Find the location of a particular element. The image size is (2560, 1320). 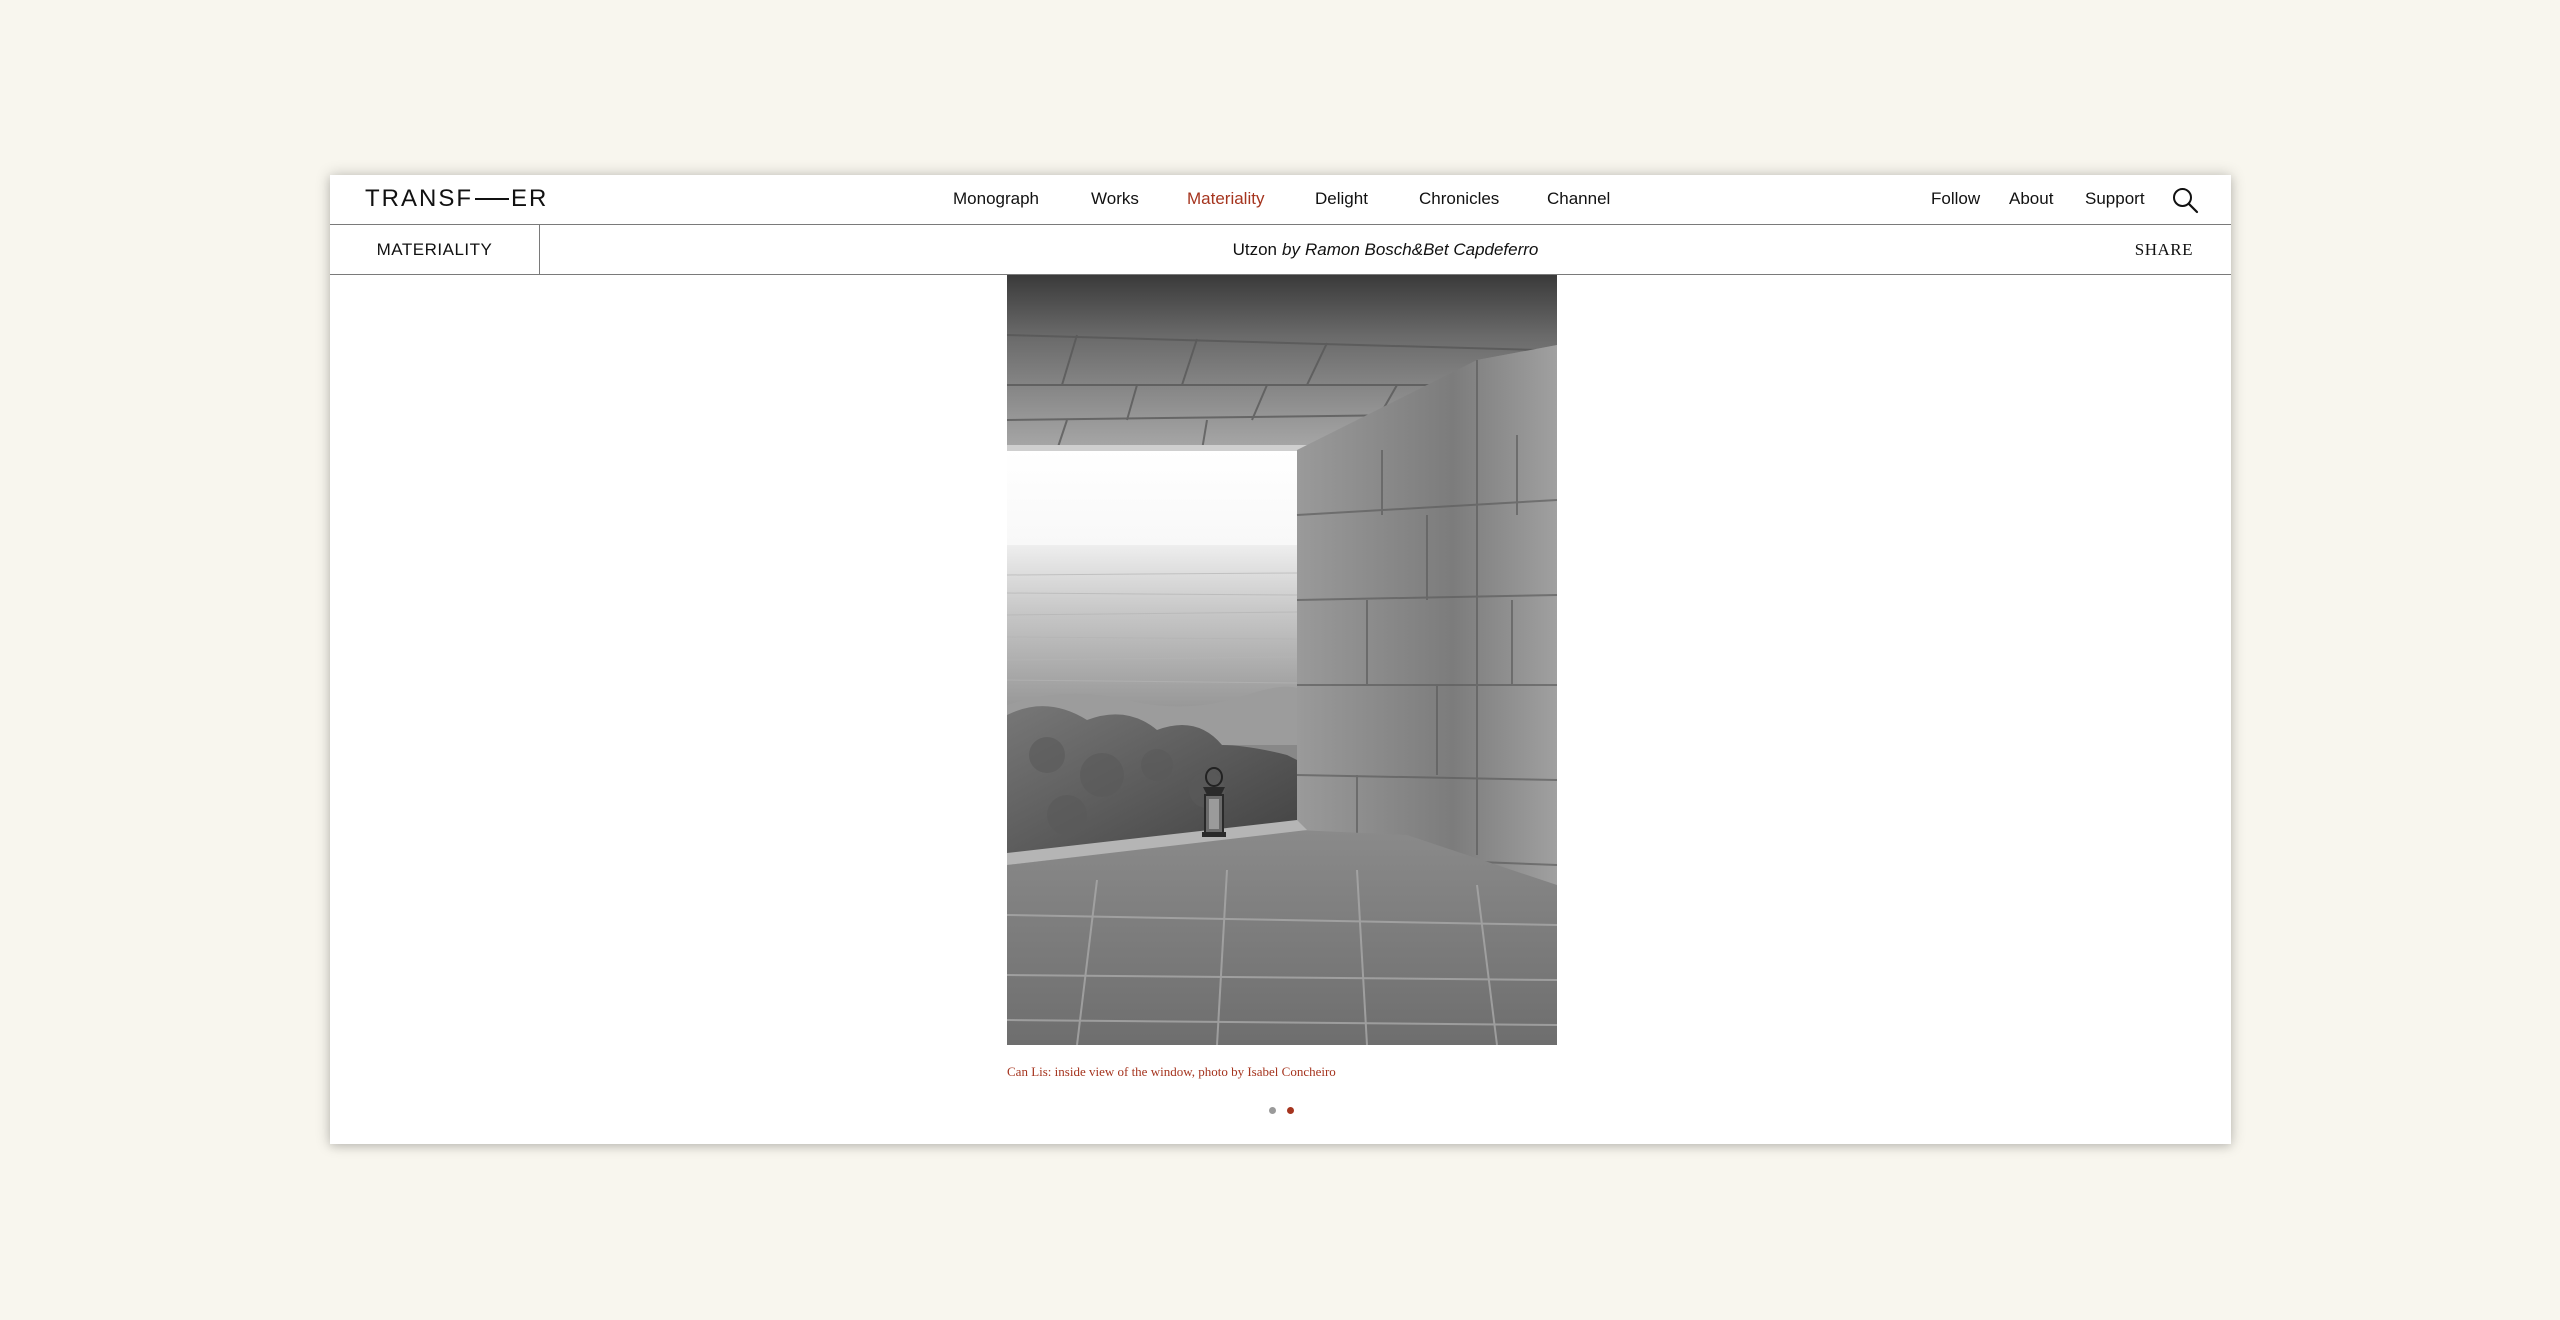

gallery-photo is located at coordinates (1282, 660).